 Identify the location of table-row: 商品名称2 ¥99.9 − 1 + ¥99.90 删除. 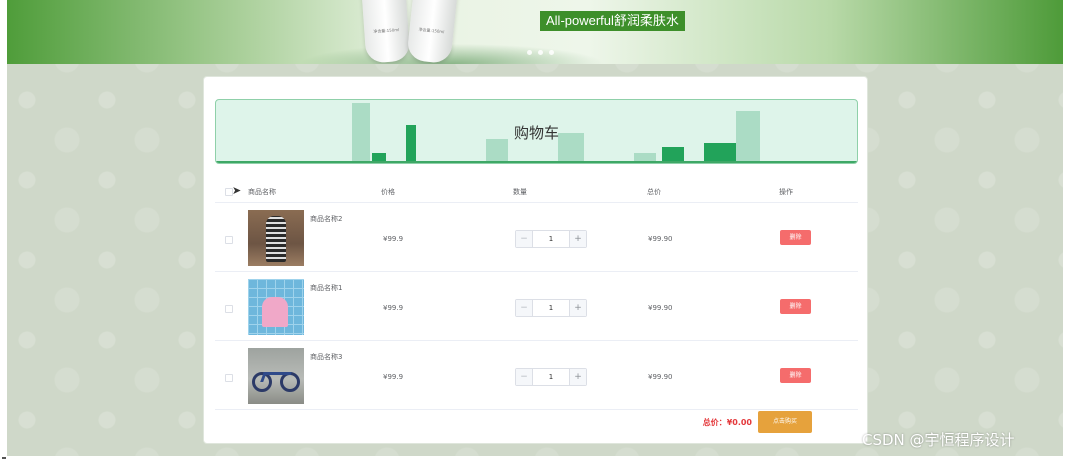
(536, 237).